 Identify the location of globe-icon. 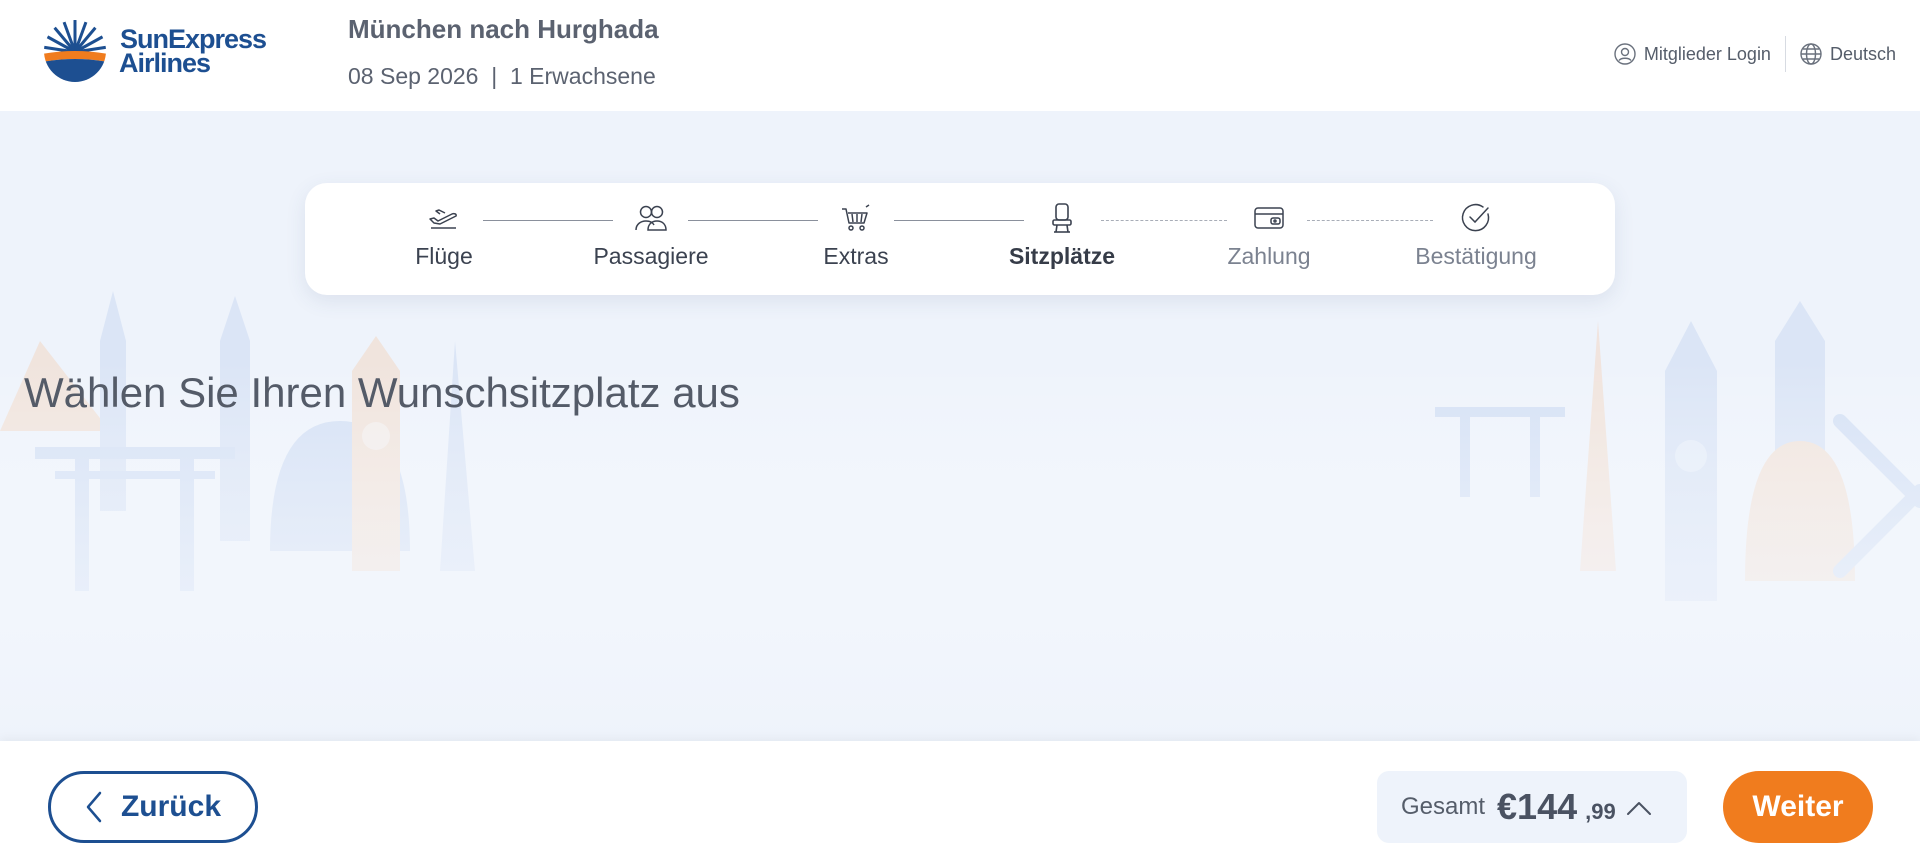
(1811, 54).